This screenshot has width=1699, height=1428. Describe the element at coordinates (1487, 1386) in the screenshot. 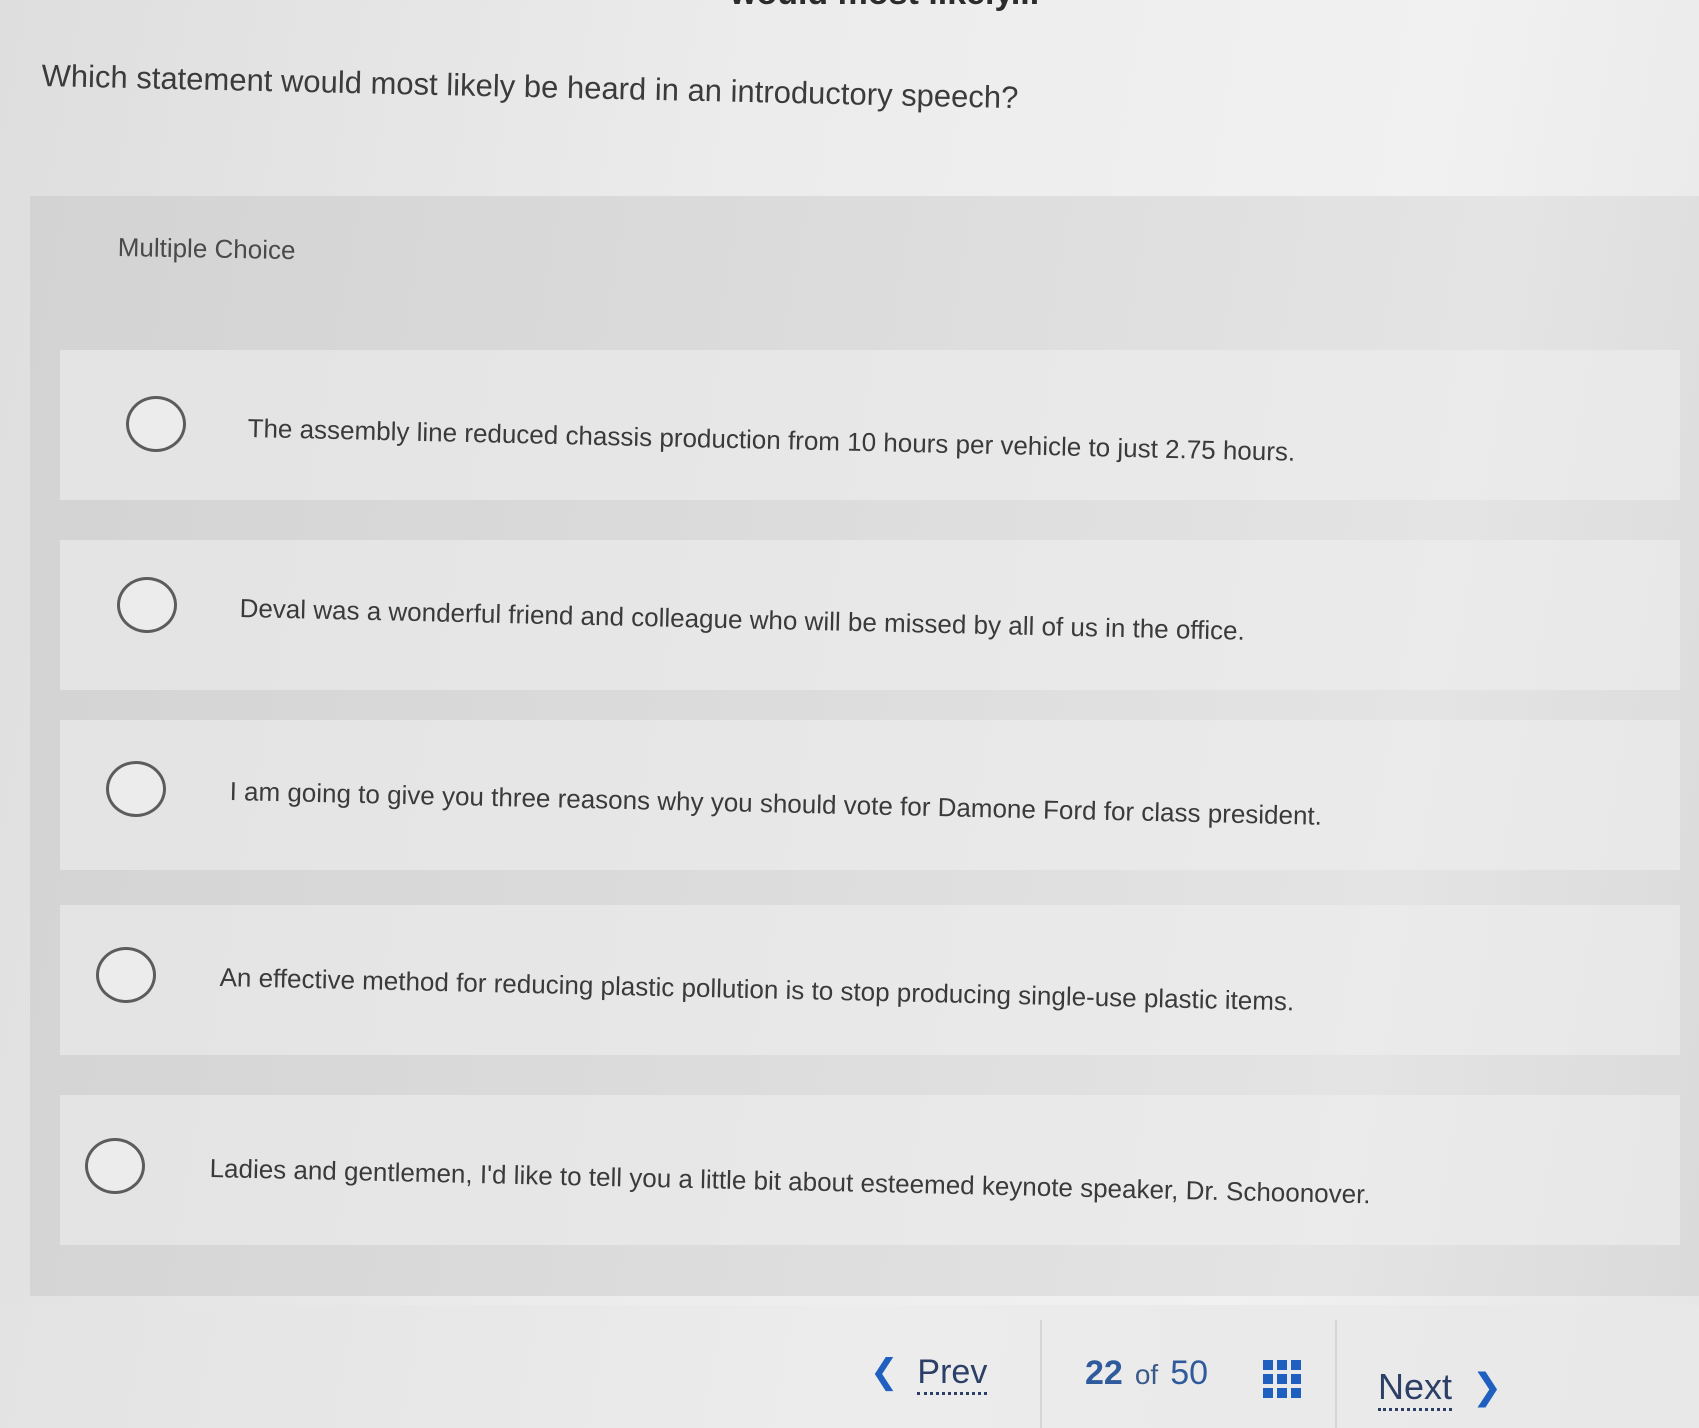

I see `chevron-right-icon: ❯` at that location.